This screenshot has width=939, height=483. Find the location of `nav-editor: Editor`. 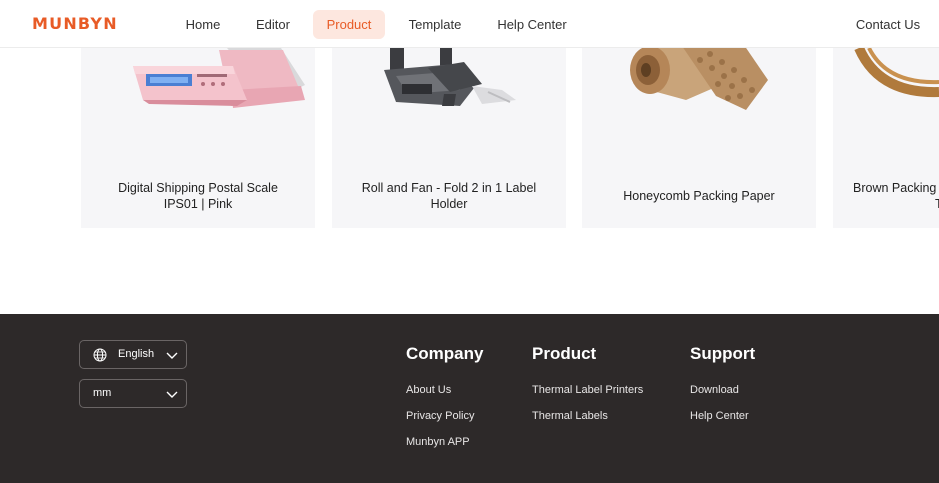

nav-editor: Editor is located at coordinates (273, 24).